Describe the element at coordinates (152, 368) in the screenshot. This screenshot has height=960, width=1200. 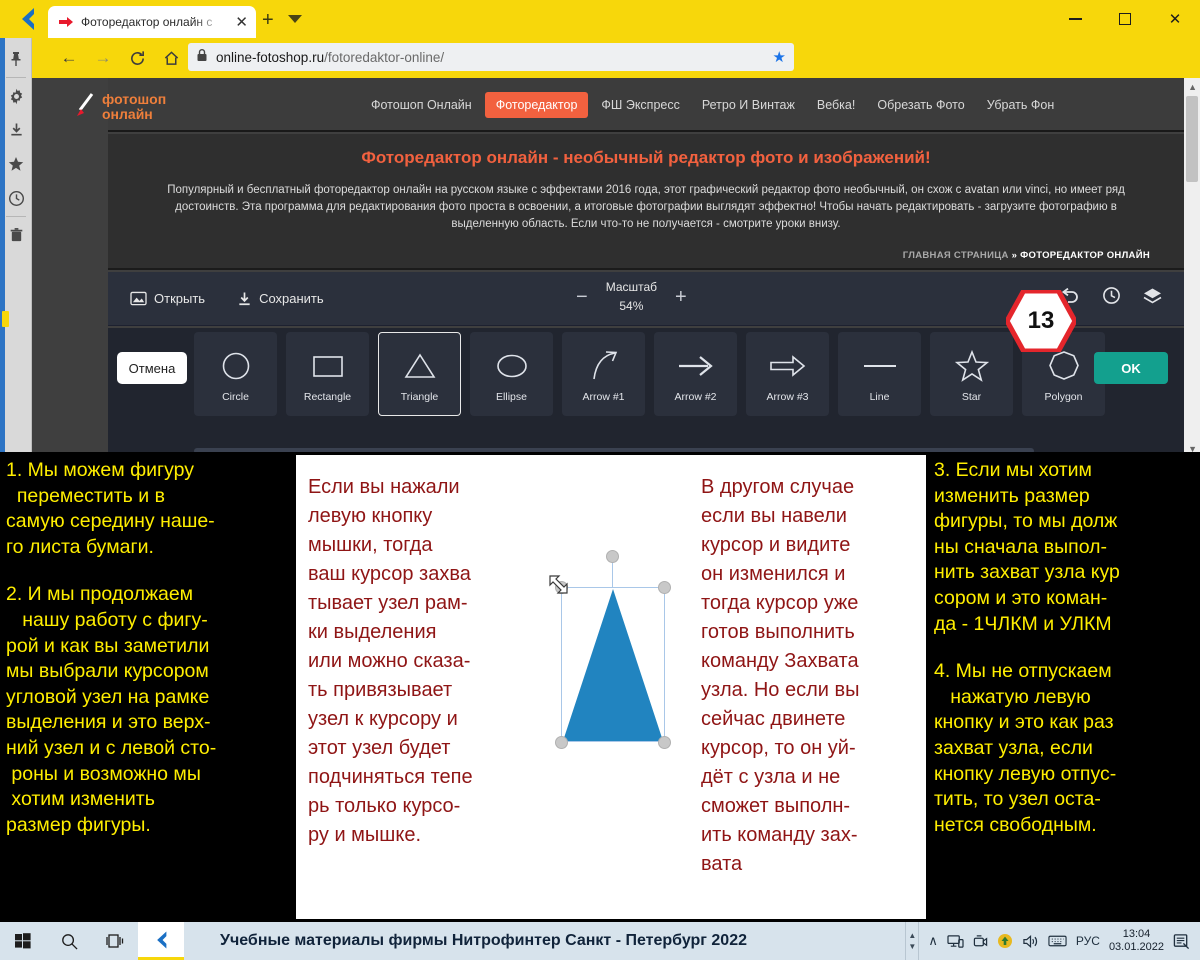
I see `cancel-button: Отмена` at that location.